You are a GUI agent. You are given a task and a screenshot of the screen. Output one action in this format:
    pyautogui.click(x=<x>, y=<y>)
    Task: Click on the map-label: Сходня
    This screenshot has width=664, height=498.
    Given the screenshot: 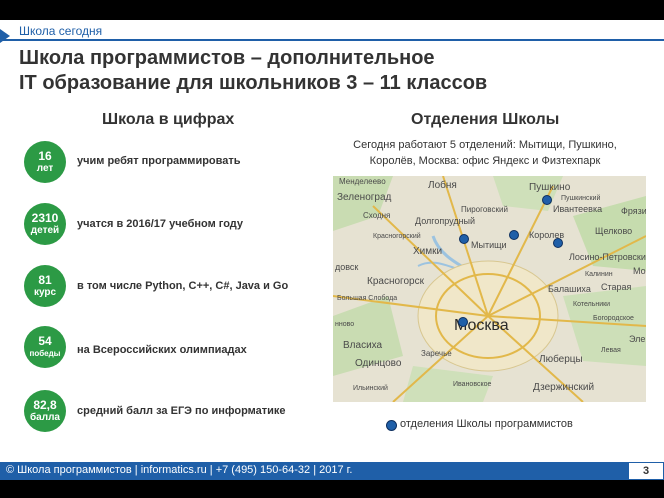 What is the action you would take?
    pyautogui.click(x=376, y=215)
    